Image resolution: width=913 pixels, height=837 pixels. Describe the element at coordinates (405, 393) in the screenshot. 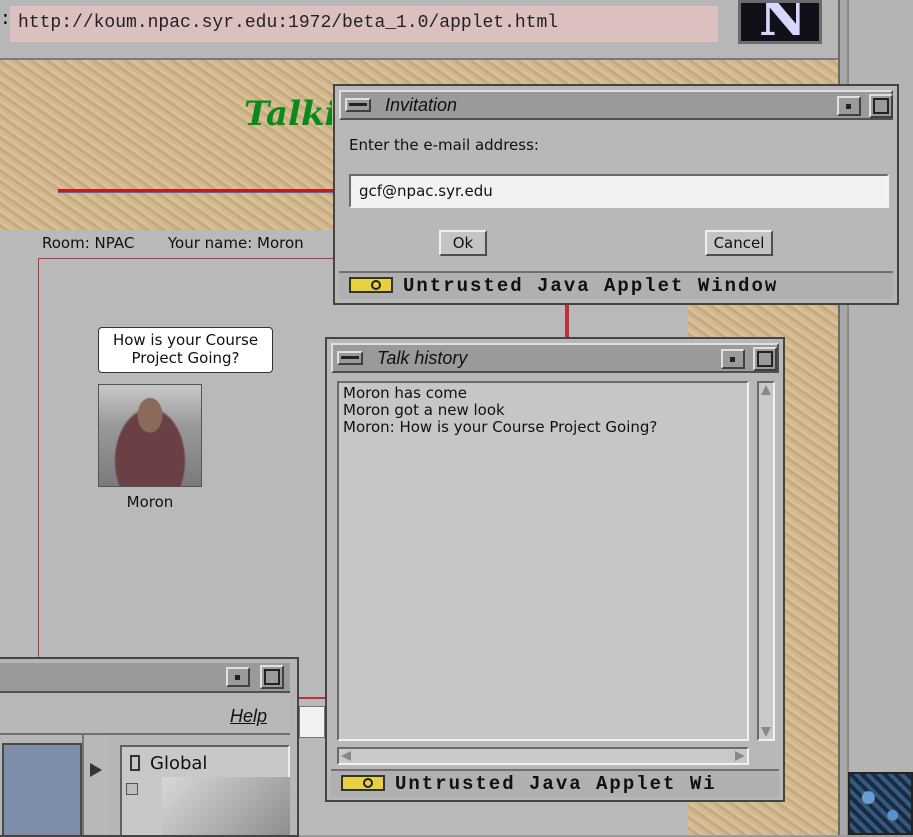

I see `history-line: Moron has come` at that location.